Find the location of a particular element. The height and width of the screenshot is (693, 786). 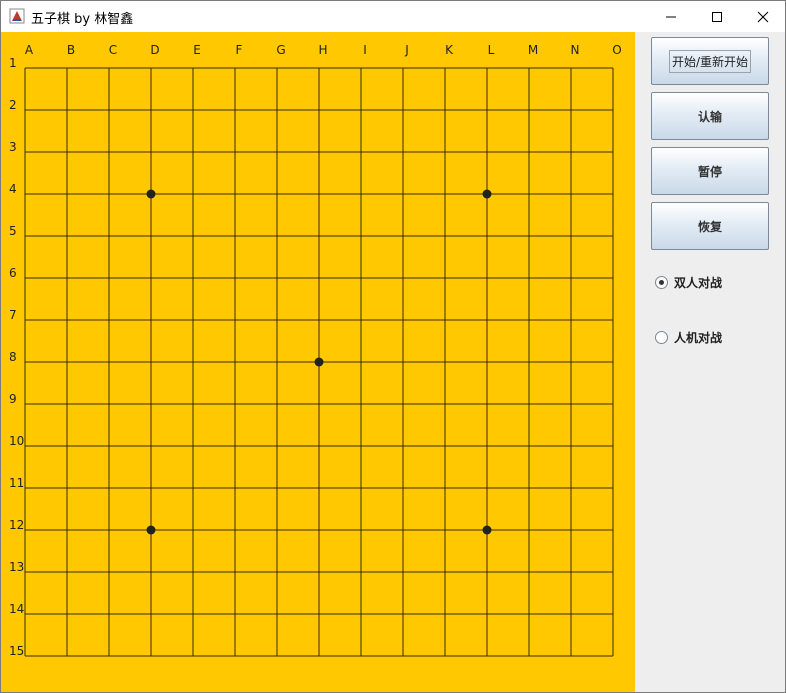

row-label: 12 is located at coordinates (16, 525).